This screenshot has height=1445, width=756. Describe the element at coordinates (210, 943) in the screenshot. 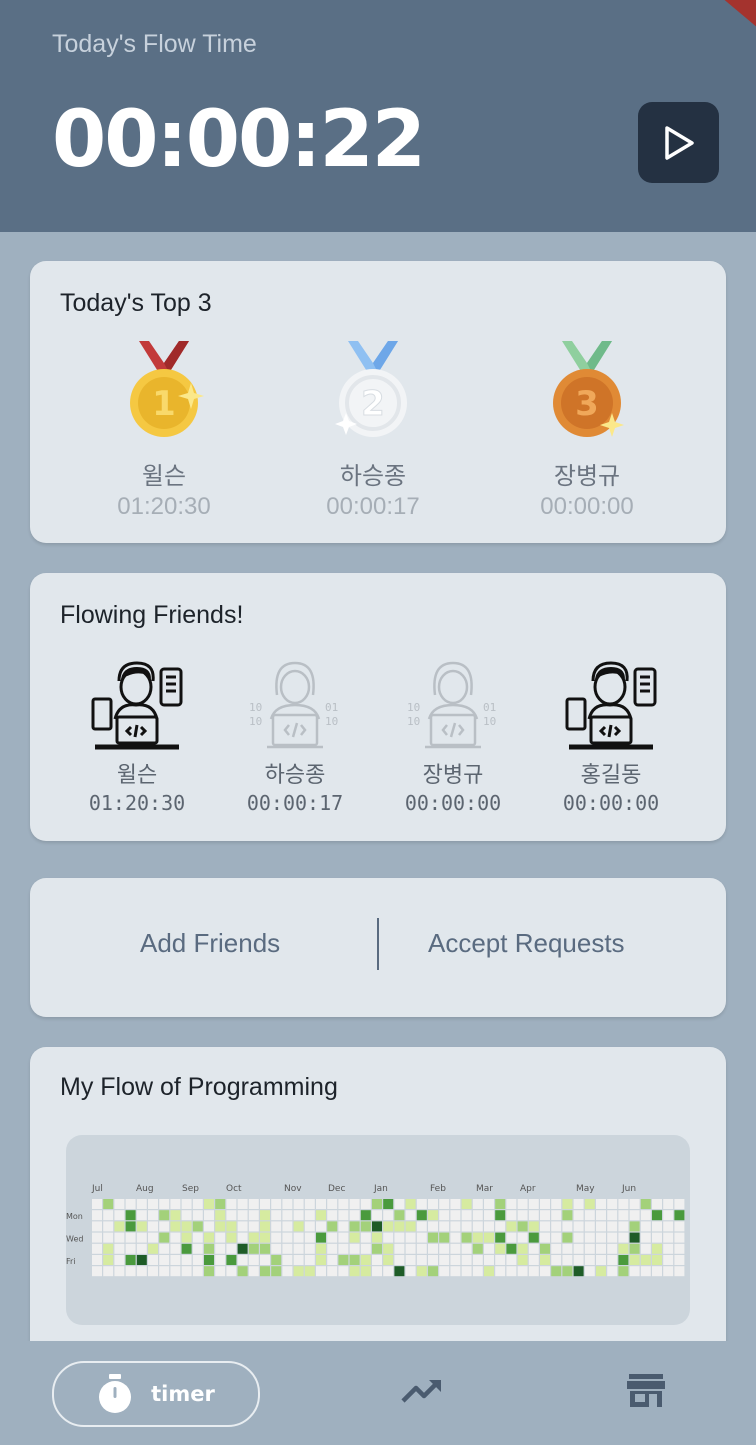

I see `add-friends-button: Add Friends` at that location.